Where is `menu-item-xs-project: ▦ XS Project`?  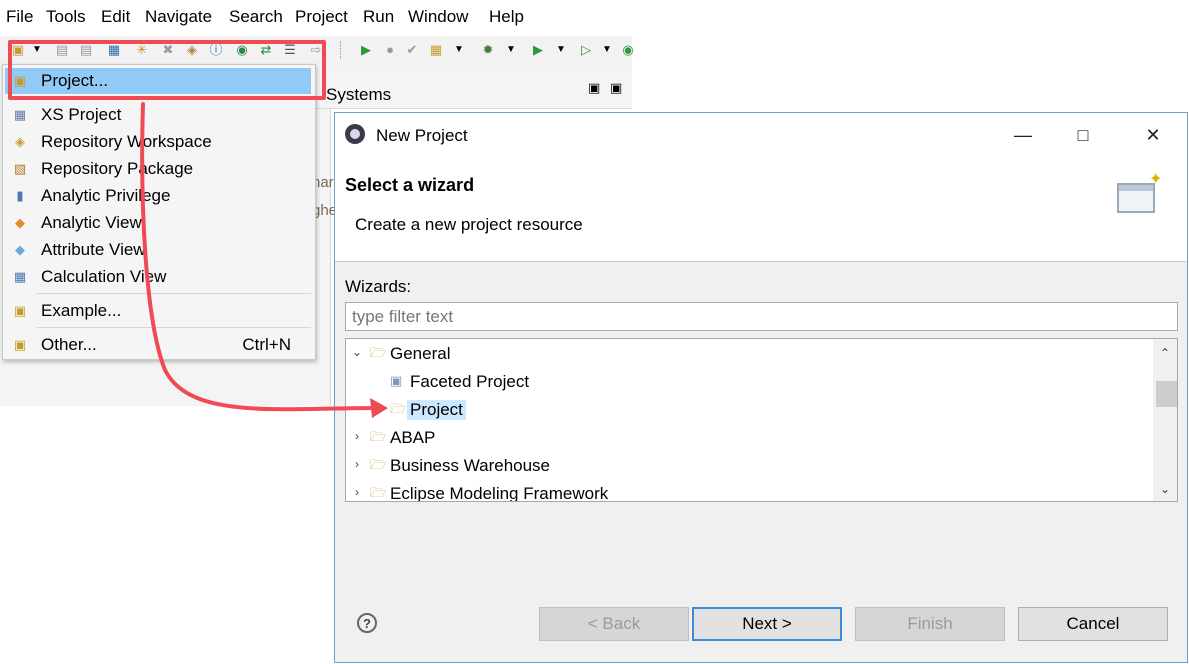 menu-item-xs-project: ▦ XS Project is located at coordinates (158, 115).